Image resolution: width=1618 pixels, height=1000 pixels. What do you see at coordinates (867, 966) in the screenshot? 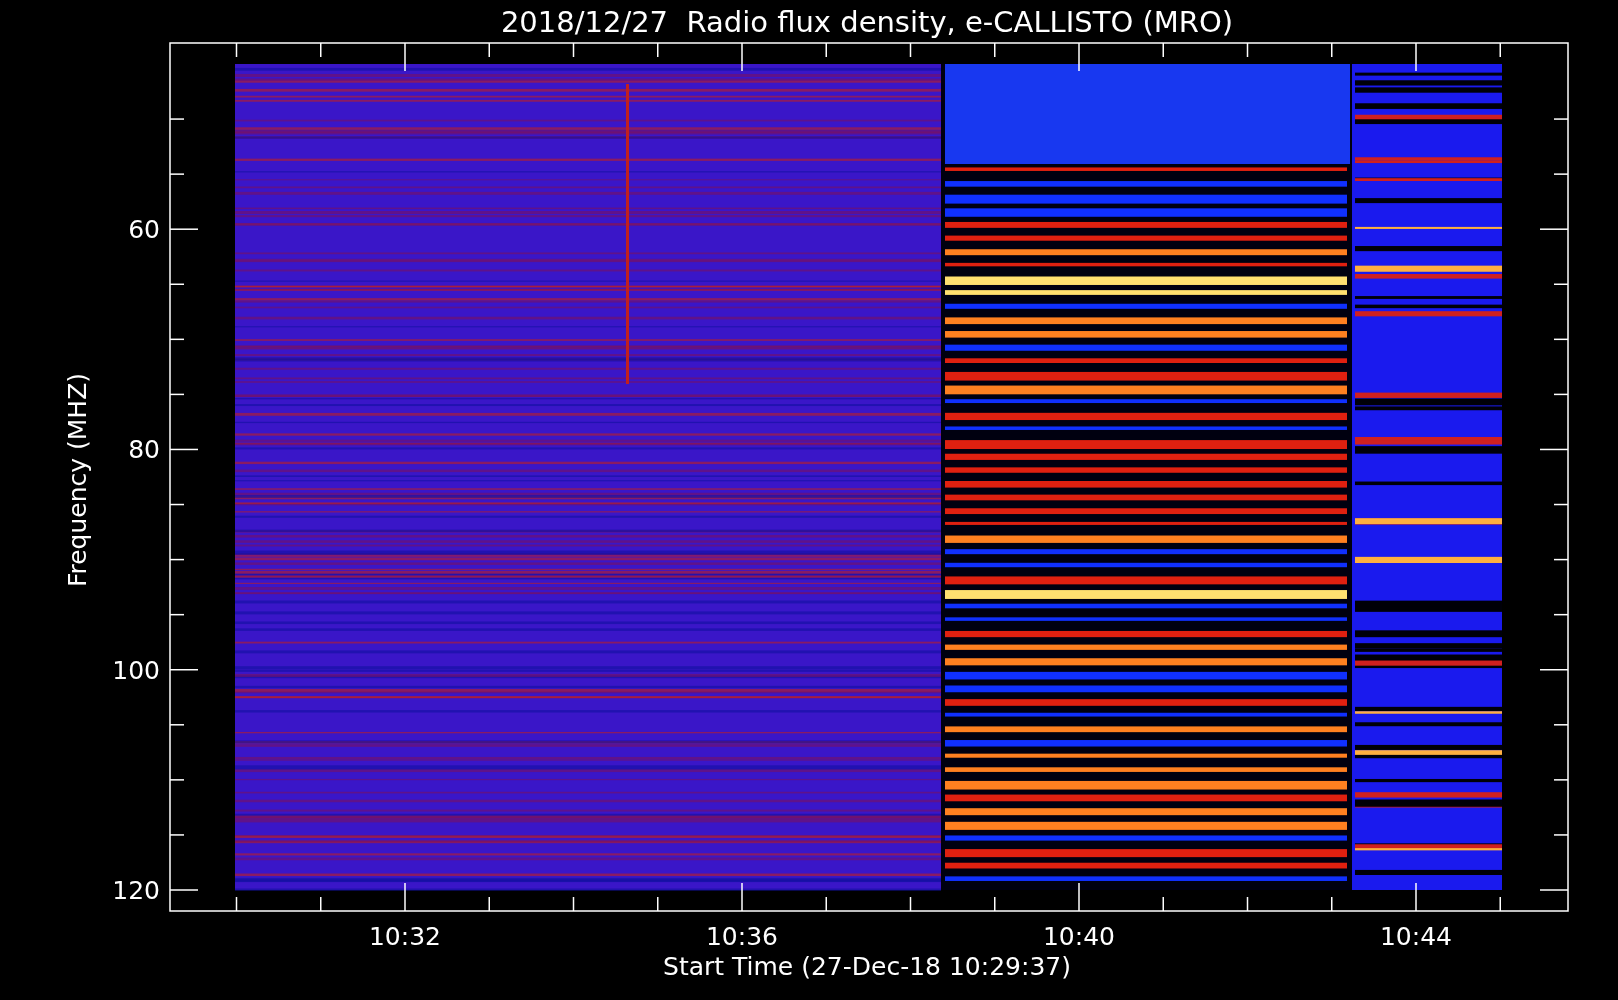
I see `x-axis-label: Start Time (27-Dec-18 10:29:37)` at bounding box center [867, 966].